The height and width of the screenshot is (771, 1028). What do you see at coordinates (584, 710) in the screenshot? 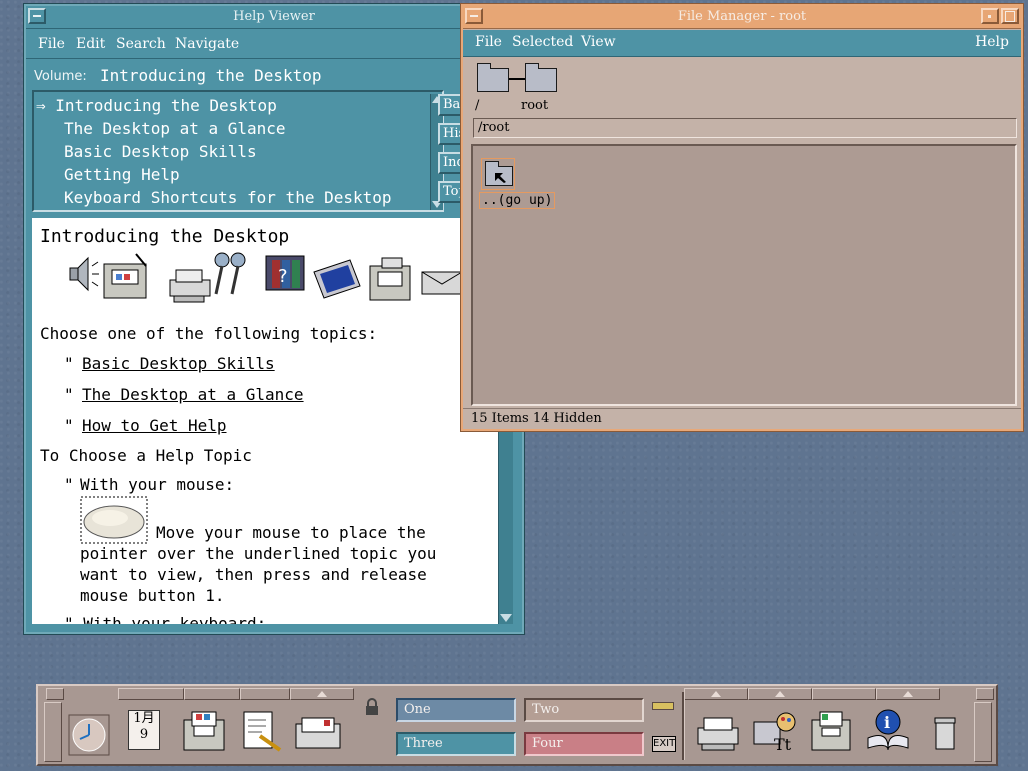
I see `workspace-two-button: Two` at bounding box center [584, 710].